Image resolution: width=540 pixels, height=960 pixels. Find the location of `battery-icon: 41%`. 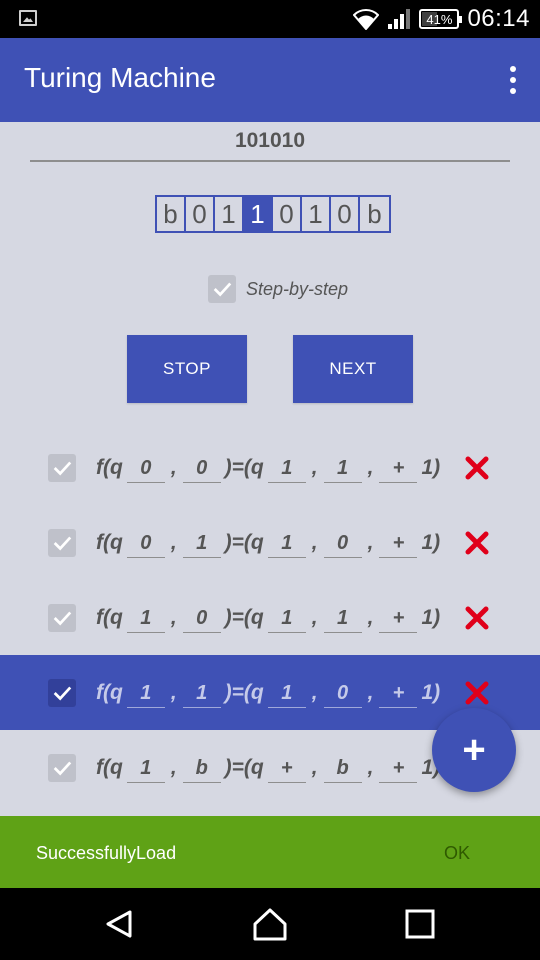

battery-icon: 41% is located at coordinates (441, 19).